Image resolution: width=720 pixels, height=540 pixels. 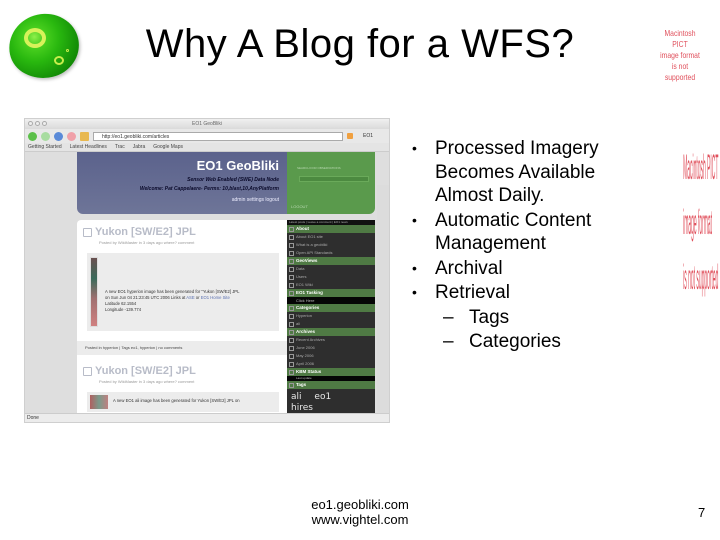 What do you see at coordinates (139, 147) in the screenshot?
I see `bookmark: Jabra` at bounding box center [139, 147].